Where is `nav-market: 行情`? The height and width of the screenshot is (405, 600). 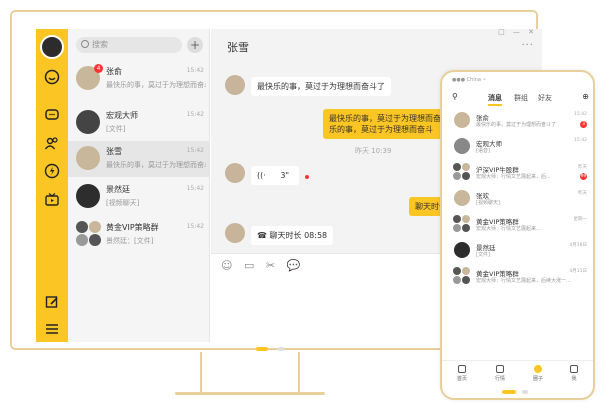 nav-market: 行情 is located at coordinates (500, 373).